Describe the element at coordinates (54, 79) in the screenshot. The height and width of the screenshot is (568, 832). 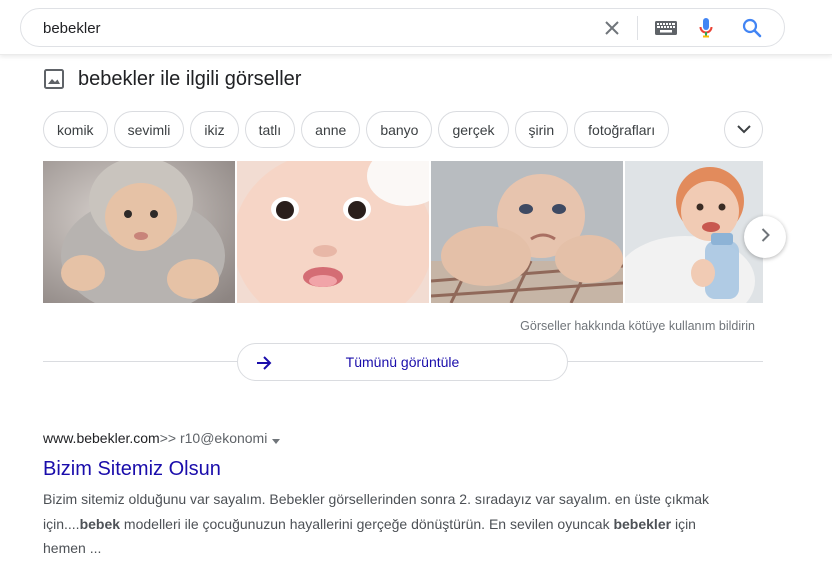
I see `image-icon` at that location.